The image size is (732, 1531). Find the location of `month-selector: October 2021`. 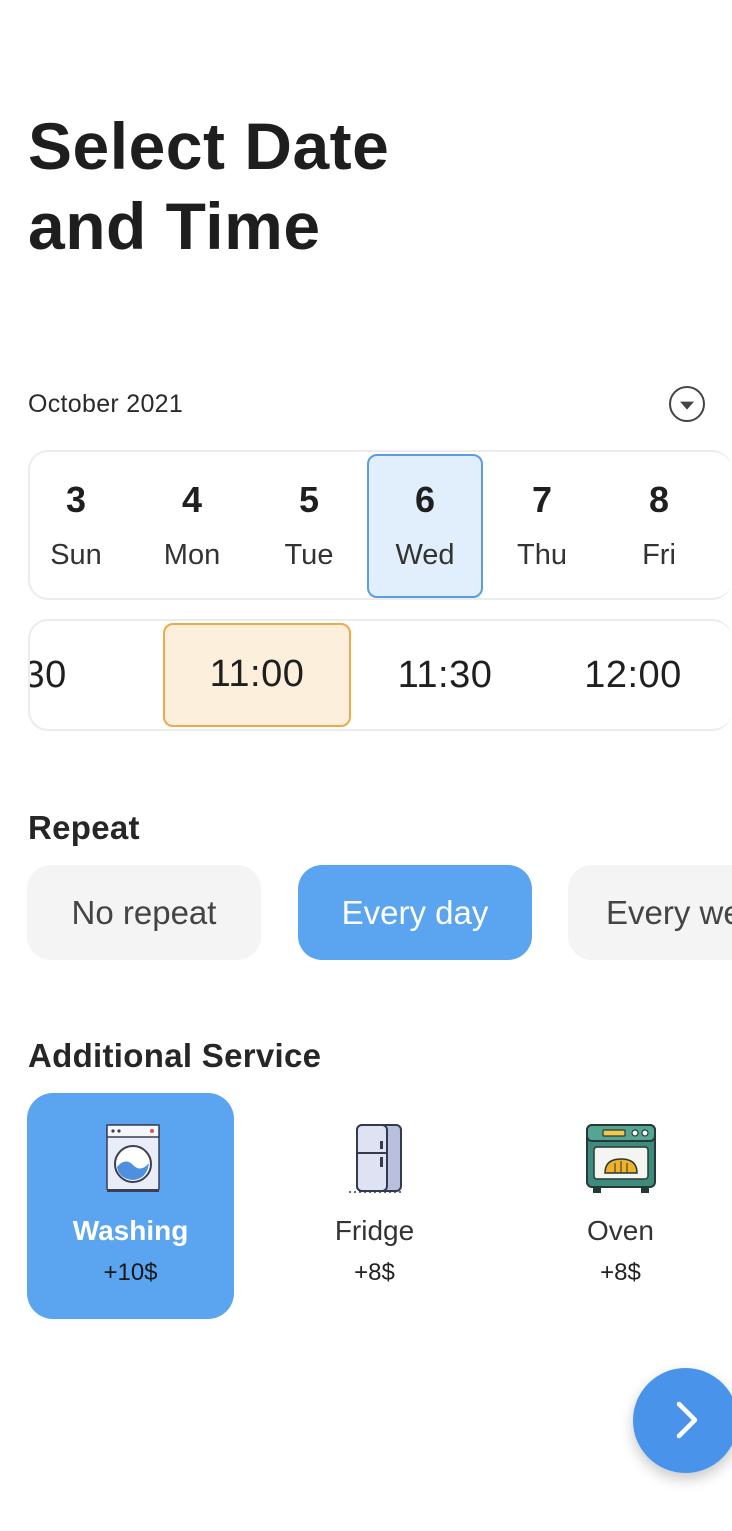

month-selector: October 2021 is located at coordinates (368, 404).